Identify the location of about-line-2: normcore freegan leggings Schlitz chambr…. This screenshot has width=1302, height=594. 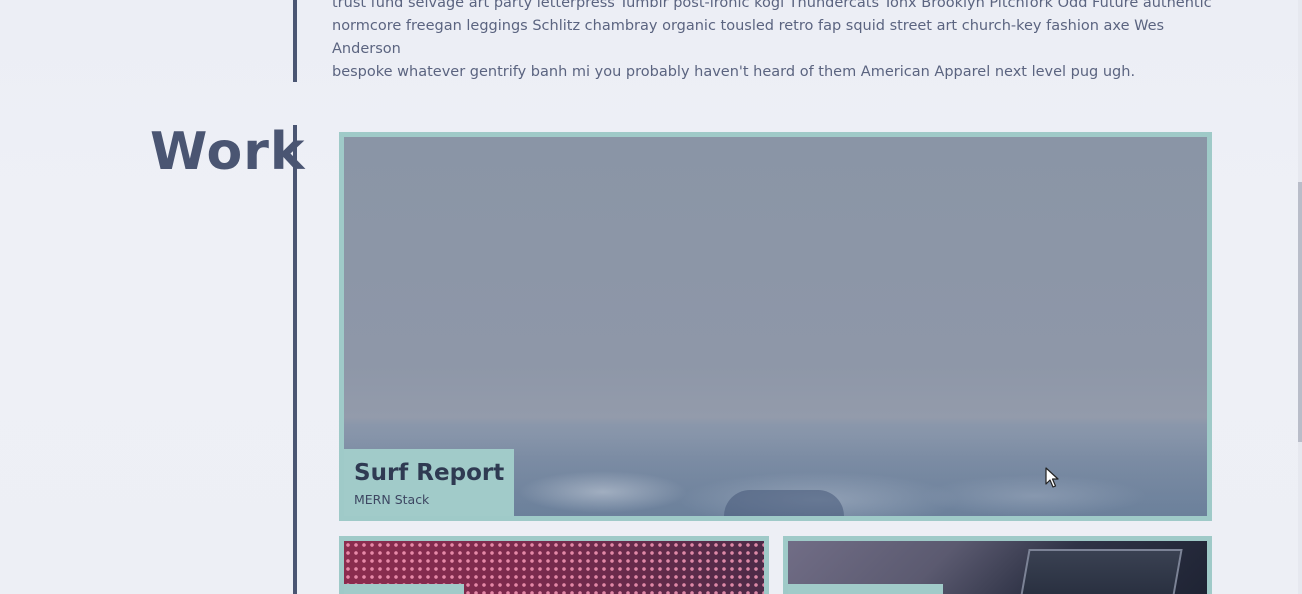
(748, 37).